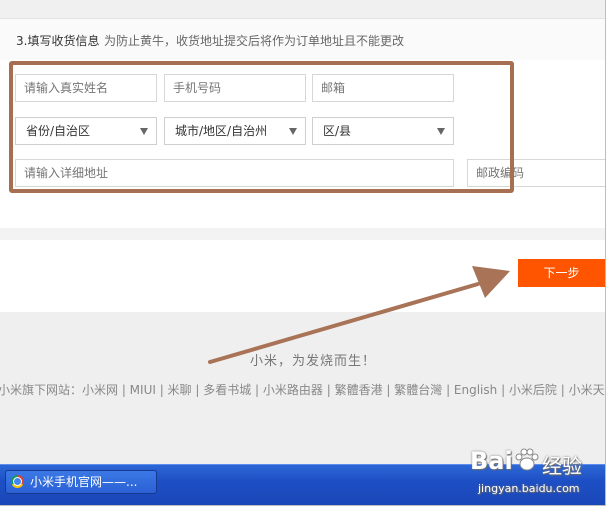 The image size is (613, 513). Describe the element at coordinates (313, 361) in the screenshot. I see `footer-slogan: 小米，为发烧而生！` at that location.